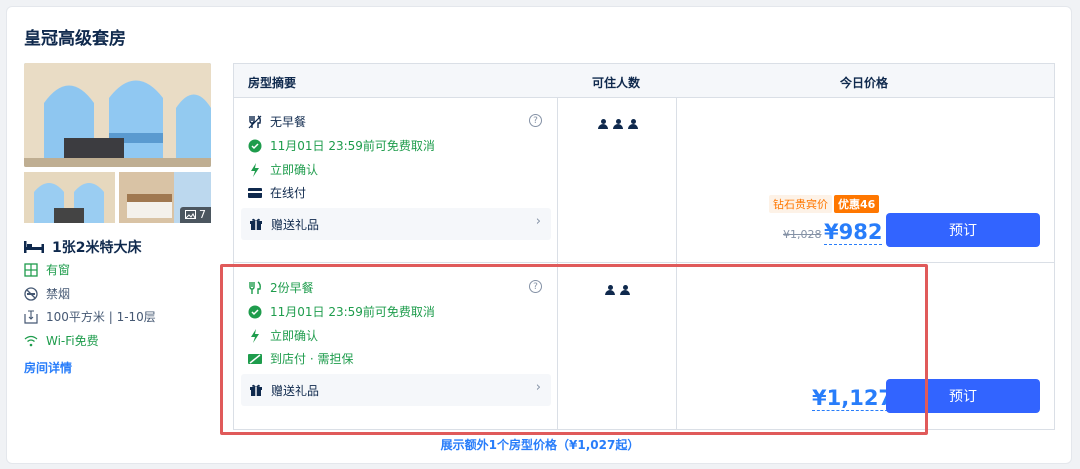 This screenshot has height=469, width=1080. What do you see at coordinates (117, 115) in the screenshot?
I see `room-photo-main` at bounding box center [117, 115].